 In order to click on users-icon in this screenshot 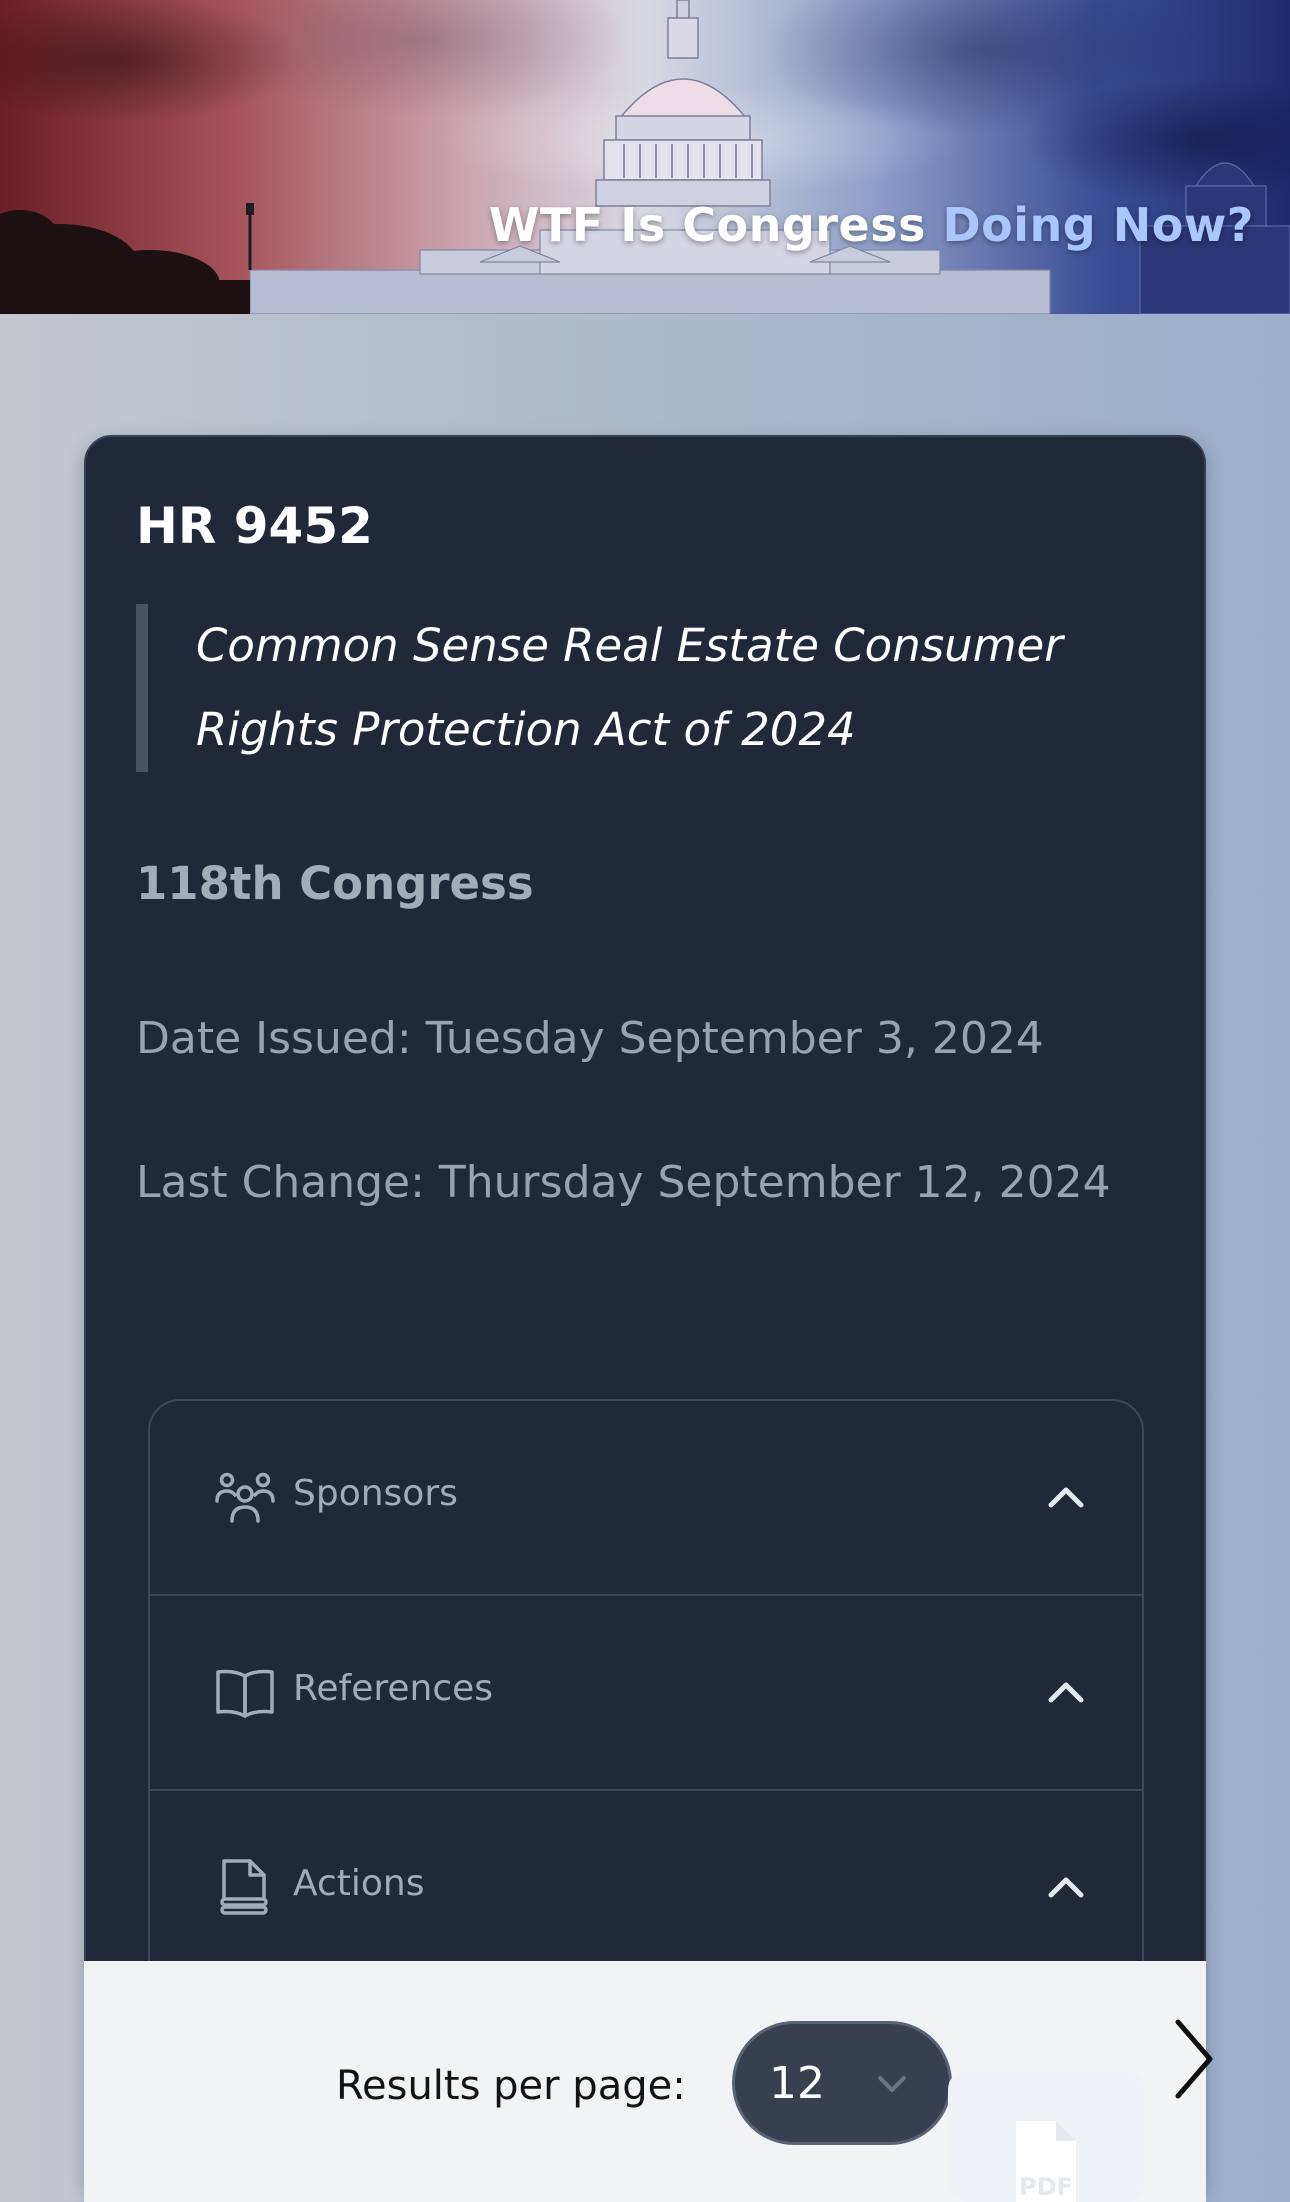, I will do `click(245, 1498)`.